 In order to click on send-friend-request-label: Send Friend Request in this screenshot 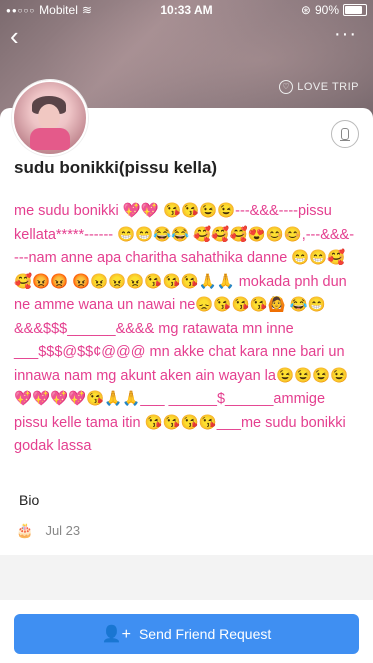, I will do `click(205, 634)`.